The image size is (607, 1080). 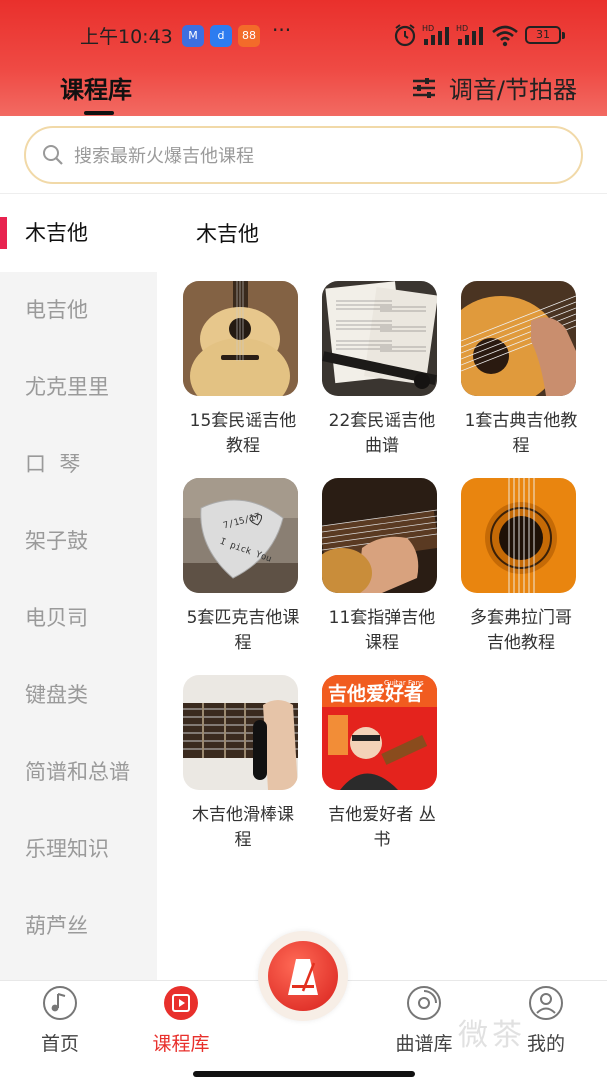 What do you see at coordinates (3, 233) in the screenshot?
I see `active-category-marker` at bounding box center [3, 233].